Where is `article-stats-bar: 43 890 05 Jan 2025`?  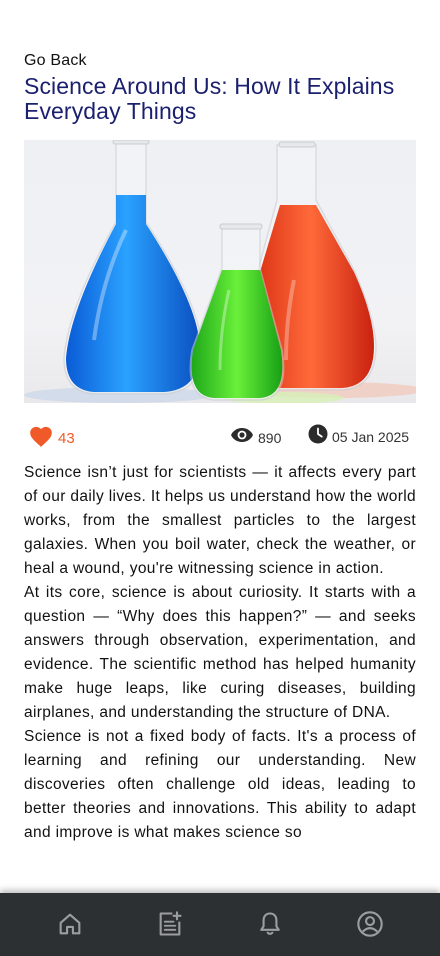
article-stats-bar: 43 890 05 Jan 2025 is located at coordinates (220, 436).